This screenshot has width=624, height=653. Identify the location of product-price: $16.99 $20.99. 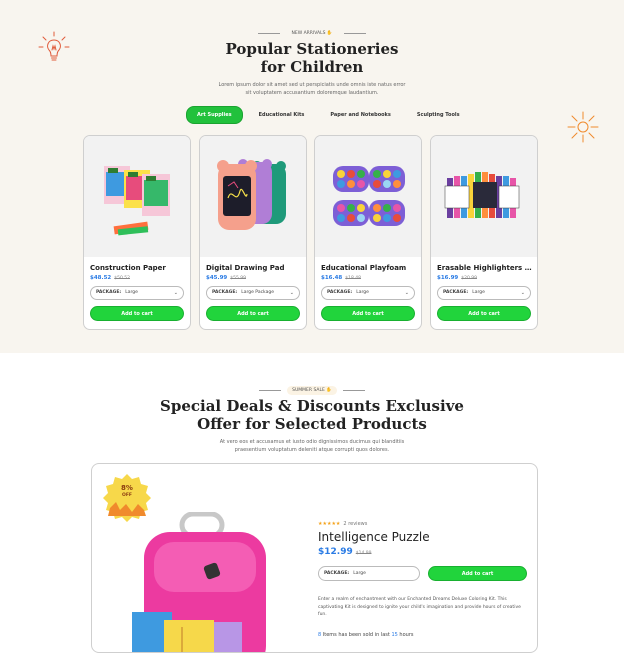
(457, 278).